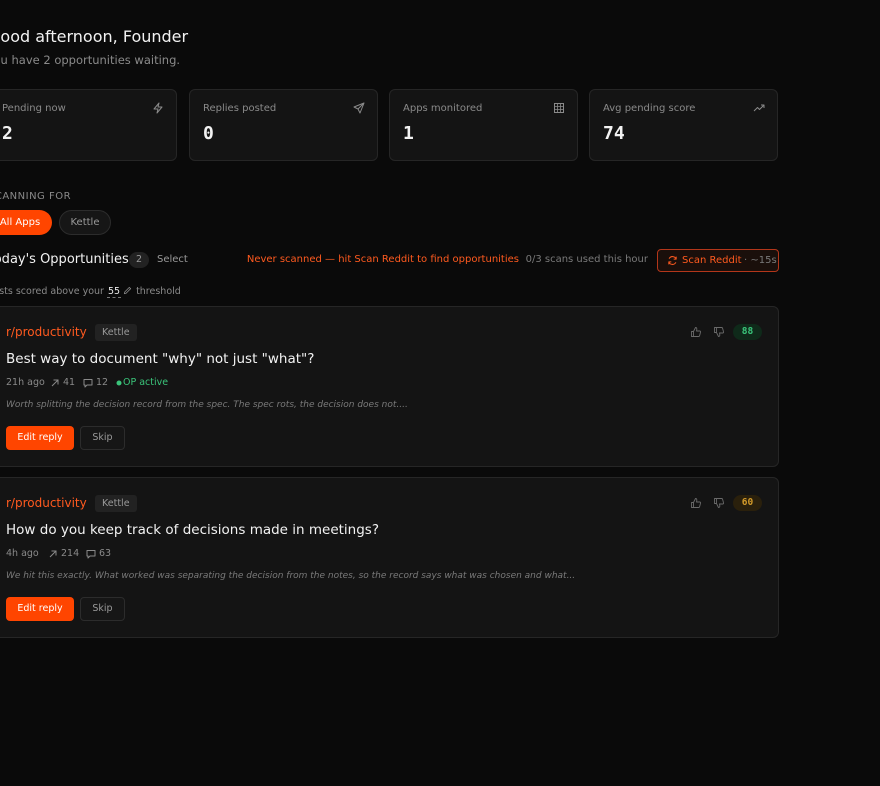 Image resolution: width=880 pixels, height=786 pixels. Describe the element at coordinates (712, 260) in the screenshot. I see `scan-reddit-label: Scan Reddit` at that location.